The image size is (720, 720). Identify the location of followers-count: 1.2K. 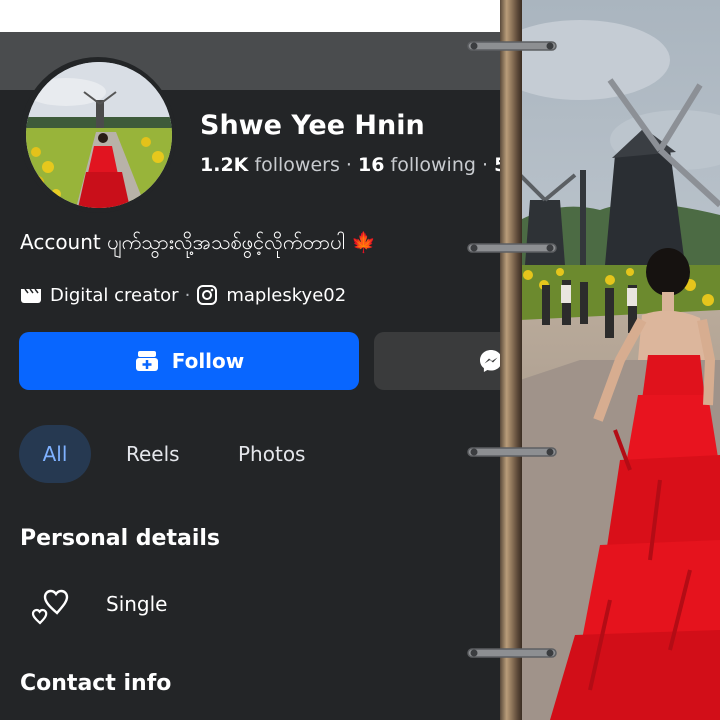
(224, 165).